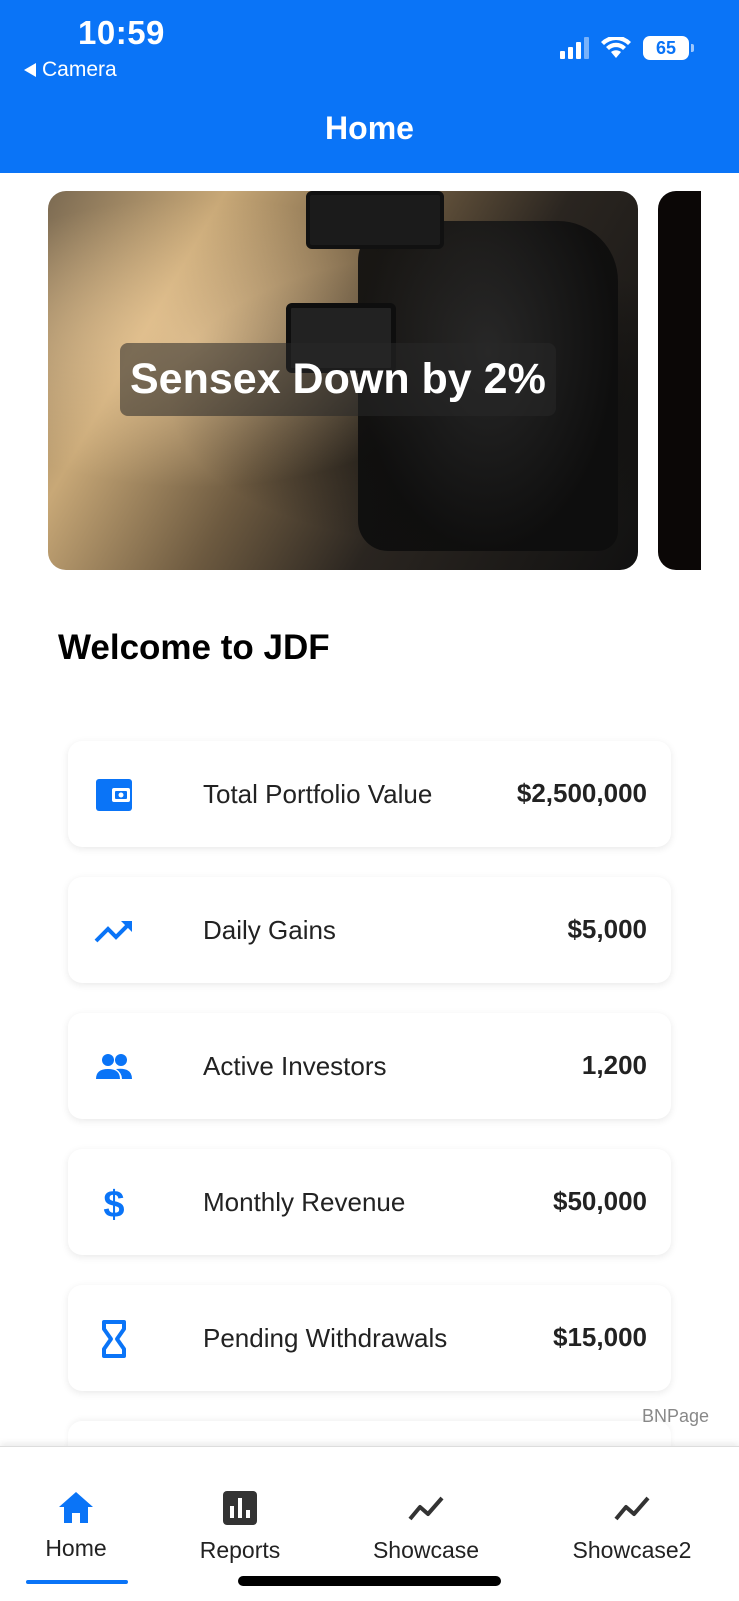 The width and height of the screenshot is (739, 1601). I want to click on tab-label: Reports, so click(240, 1550).